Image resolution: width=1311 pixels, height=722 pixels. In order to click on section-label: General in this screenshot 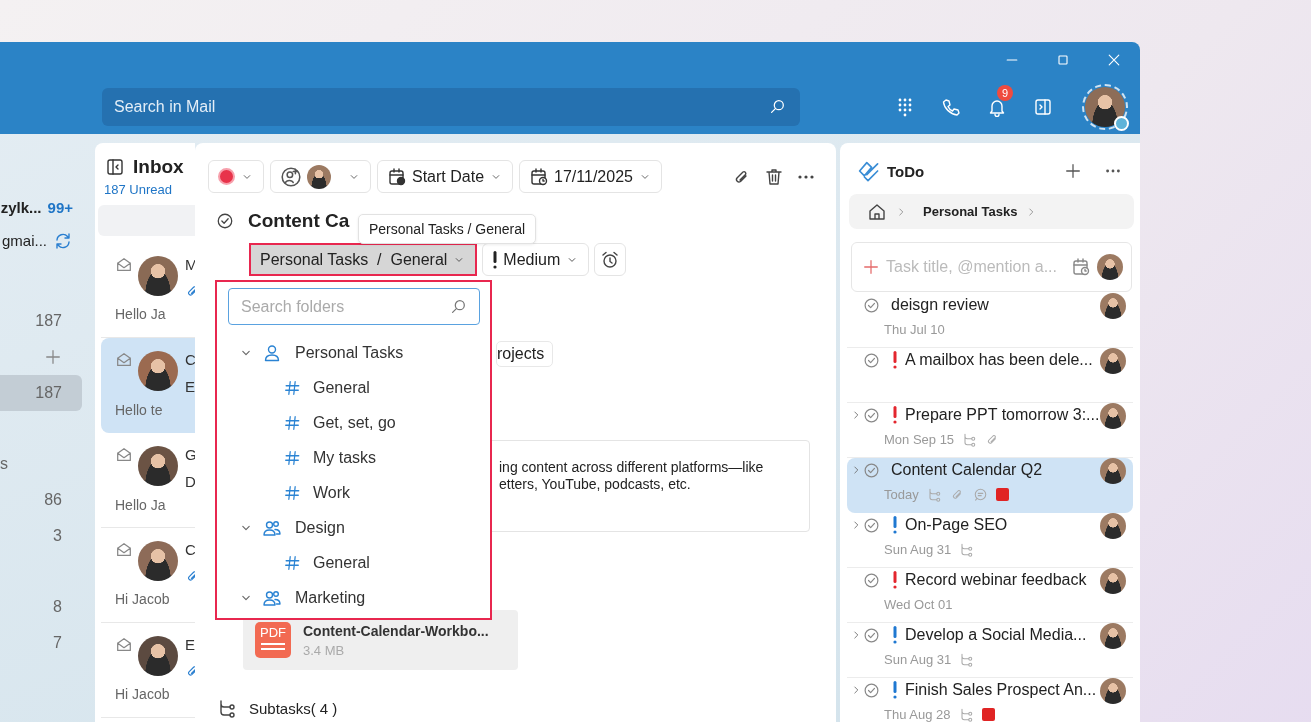, I will do `click(341, 562)`.